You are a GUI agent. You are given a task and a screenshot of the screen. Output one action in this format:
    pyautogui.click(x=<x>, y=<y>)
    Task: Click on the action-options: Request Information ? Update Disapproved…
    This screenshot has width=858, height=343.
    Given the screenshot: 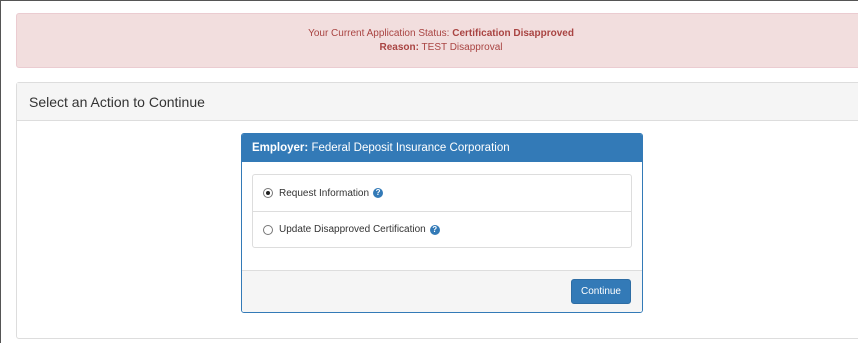 What is the action you would take?
    pyautogui.click(x=442, y=211)
    